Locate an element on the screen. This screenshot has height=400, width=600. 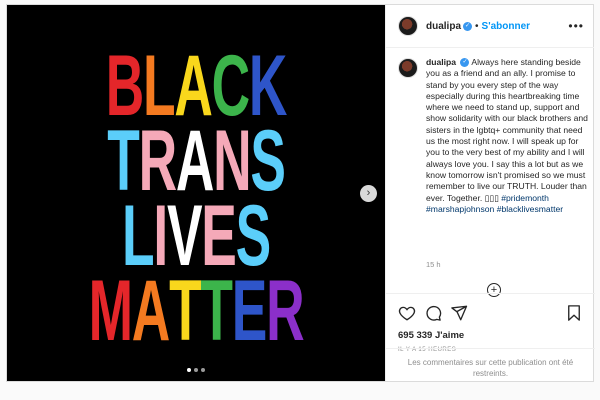
poster-letter: M is located at coordinates (110, 311).